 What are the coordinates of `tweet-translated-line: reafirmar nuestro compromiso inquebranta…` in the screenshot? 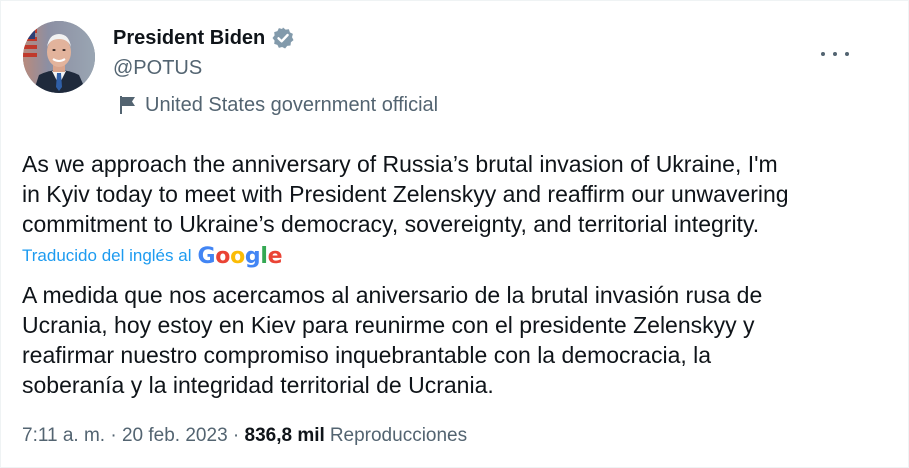 It's located at (367, 355).